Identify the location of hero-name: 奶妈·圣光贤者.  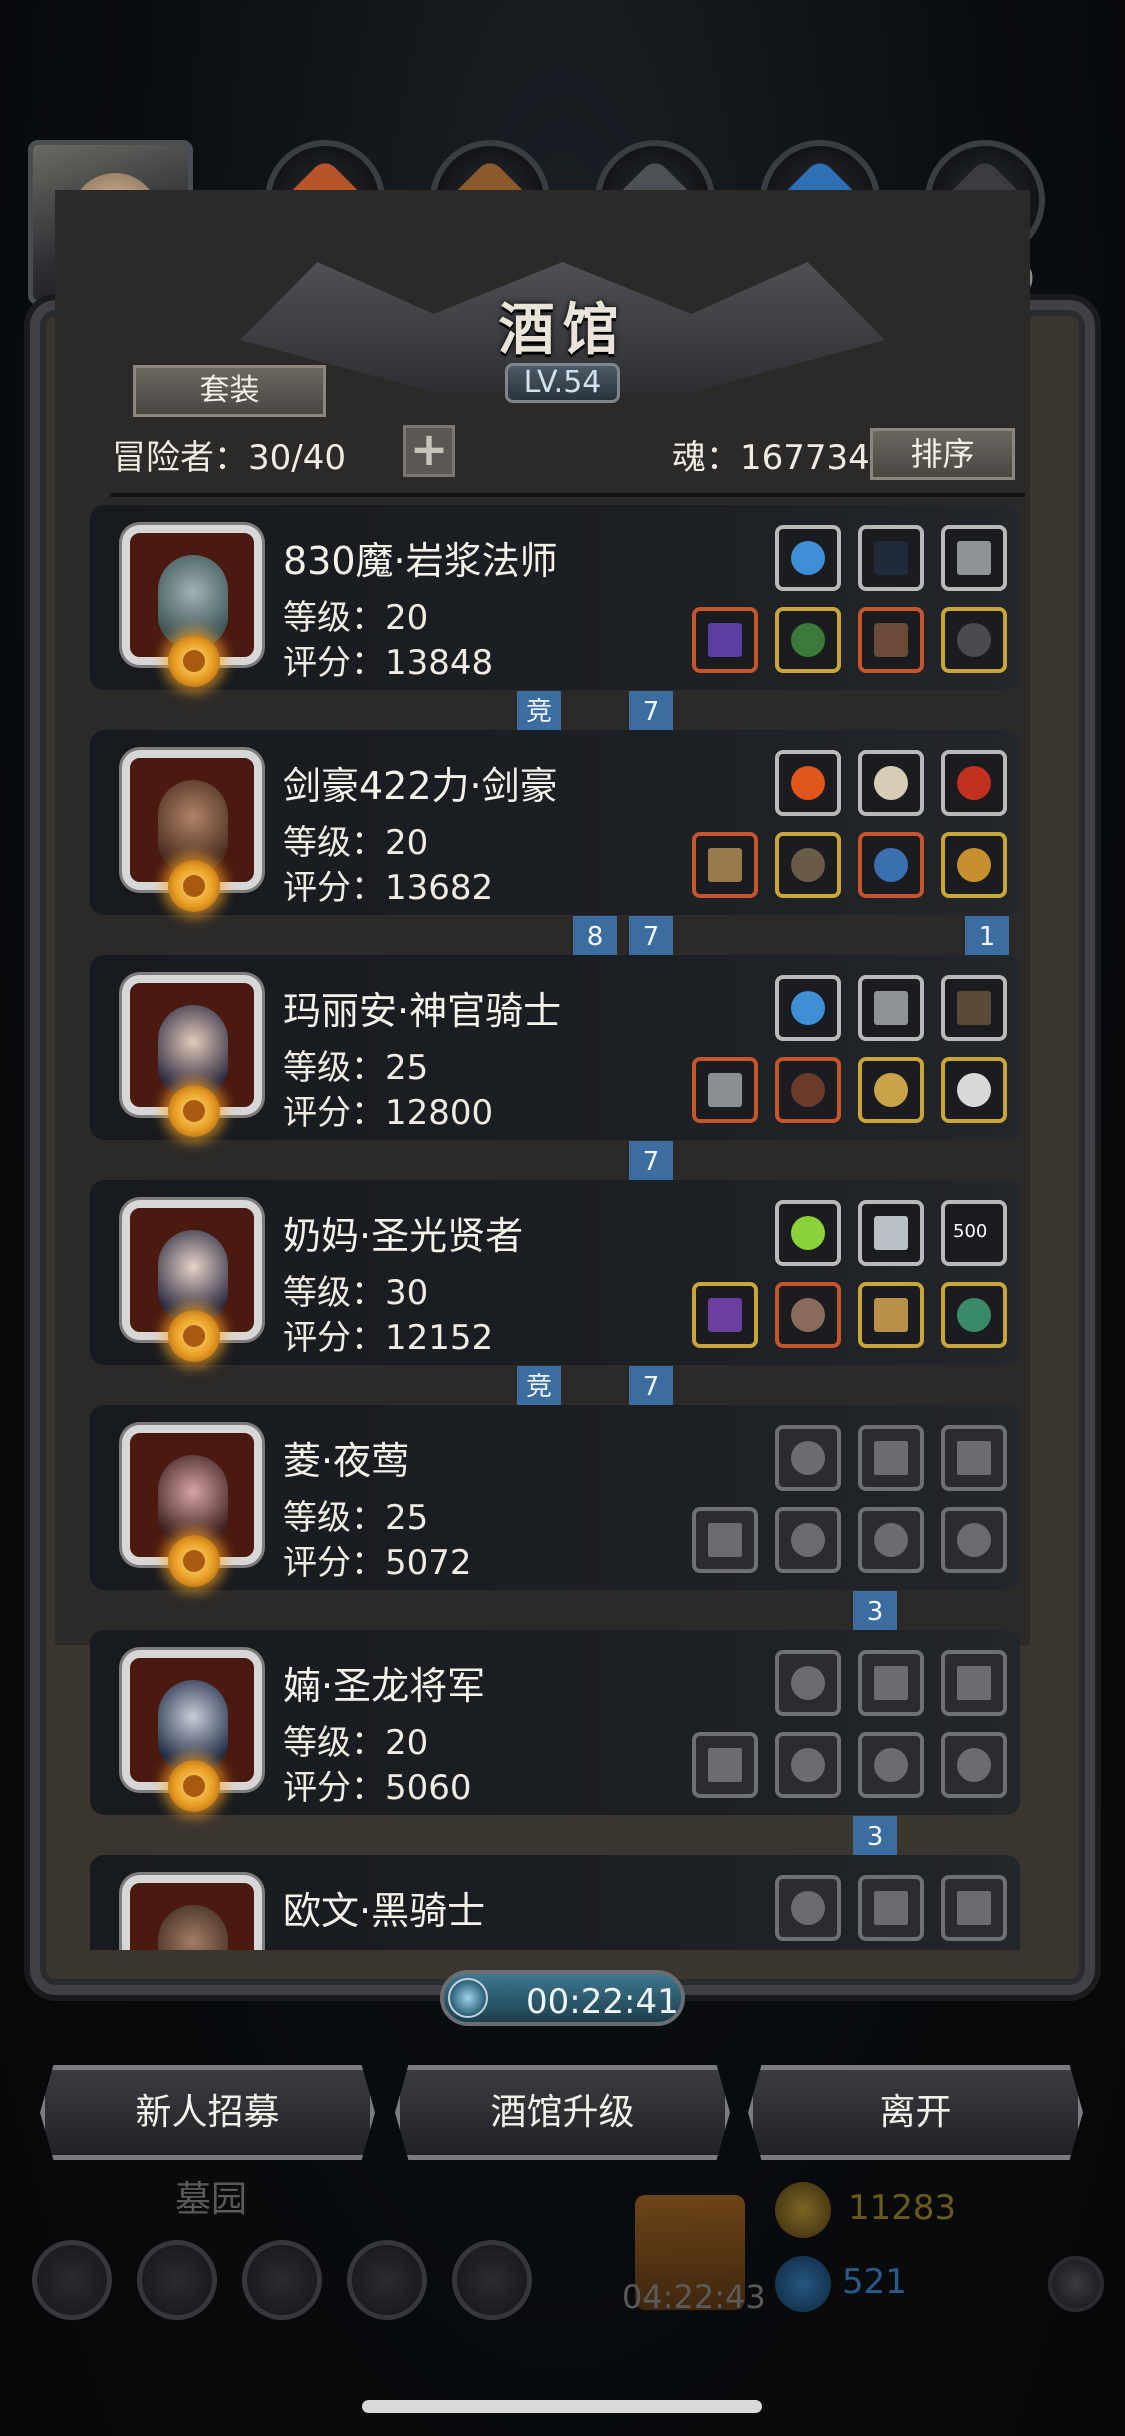
(403, 1236).